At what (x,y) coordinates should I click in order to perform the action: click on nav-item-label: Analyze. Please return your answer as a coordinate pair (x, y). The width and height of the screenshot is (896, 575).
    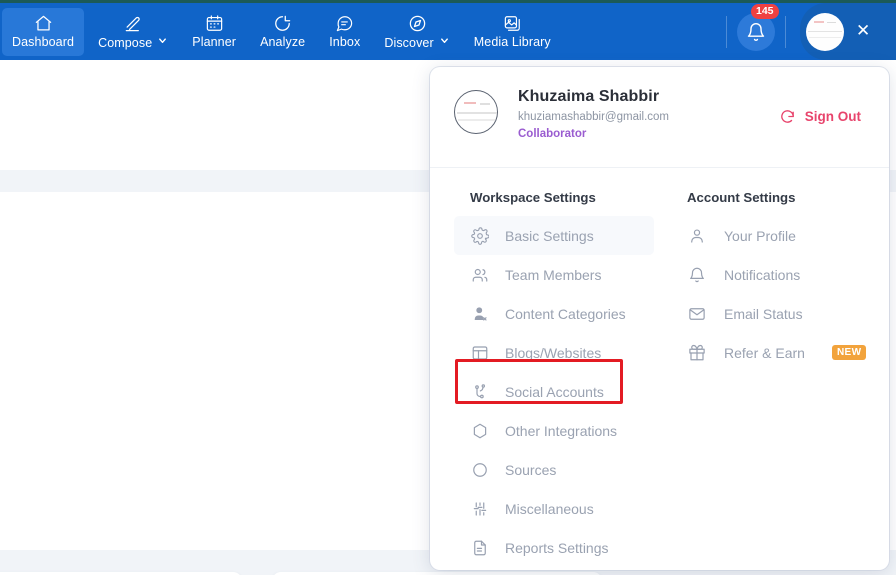
    Looking at the image, I should click on (283, 41).